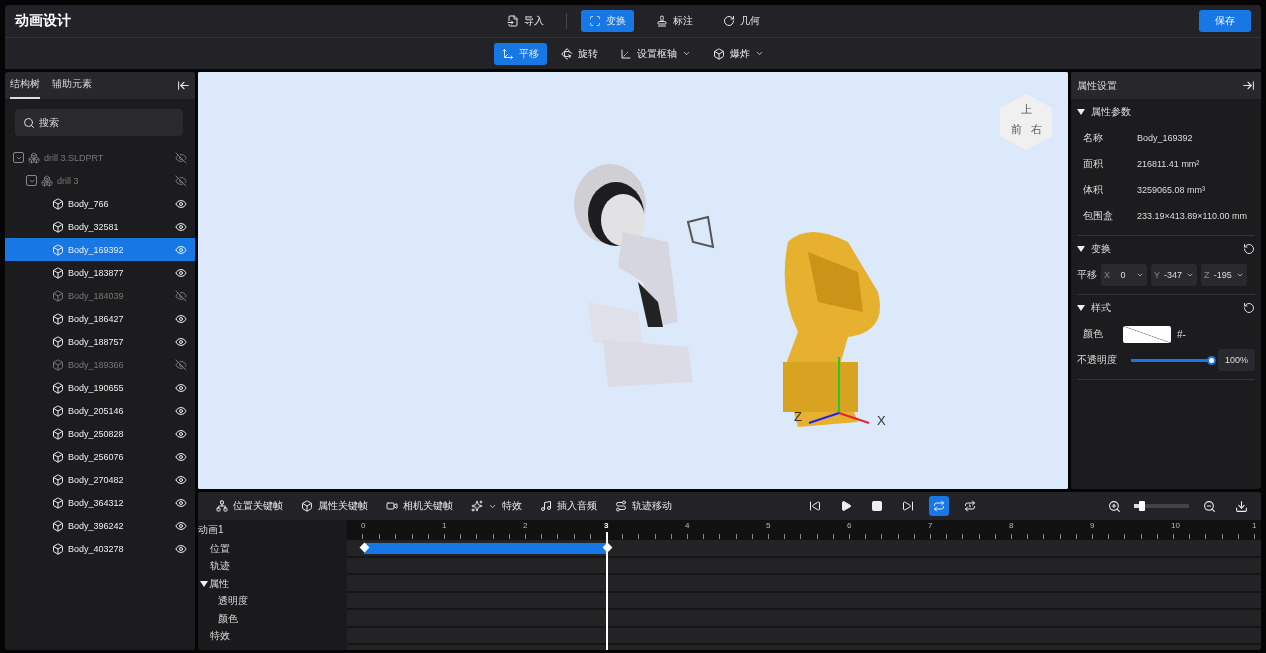 The width and height of the screenshot is (1266, 653). I want to click on toolbar-tab: 变换, so click(607, 21).